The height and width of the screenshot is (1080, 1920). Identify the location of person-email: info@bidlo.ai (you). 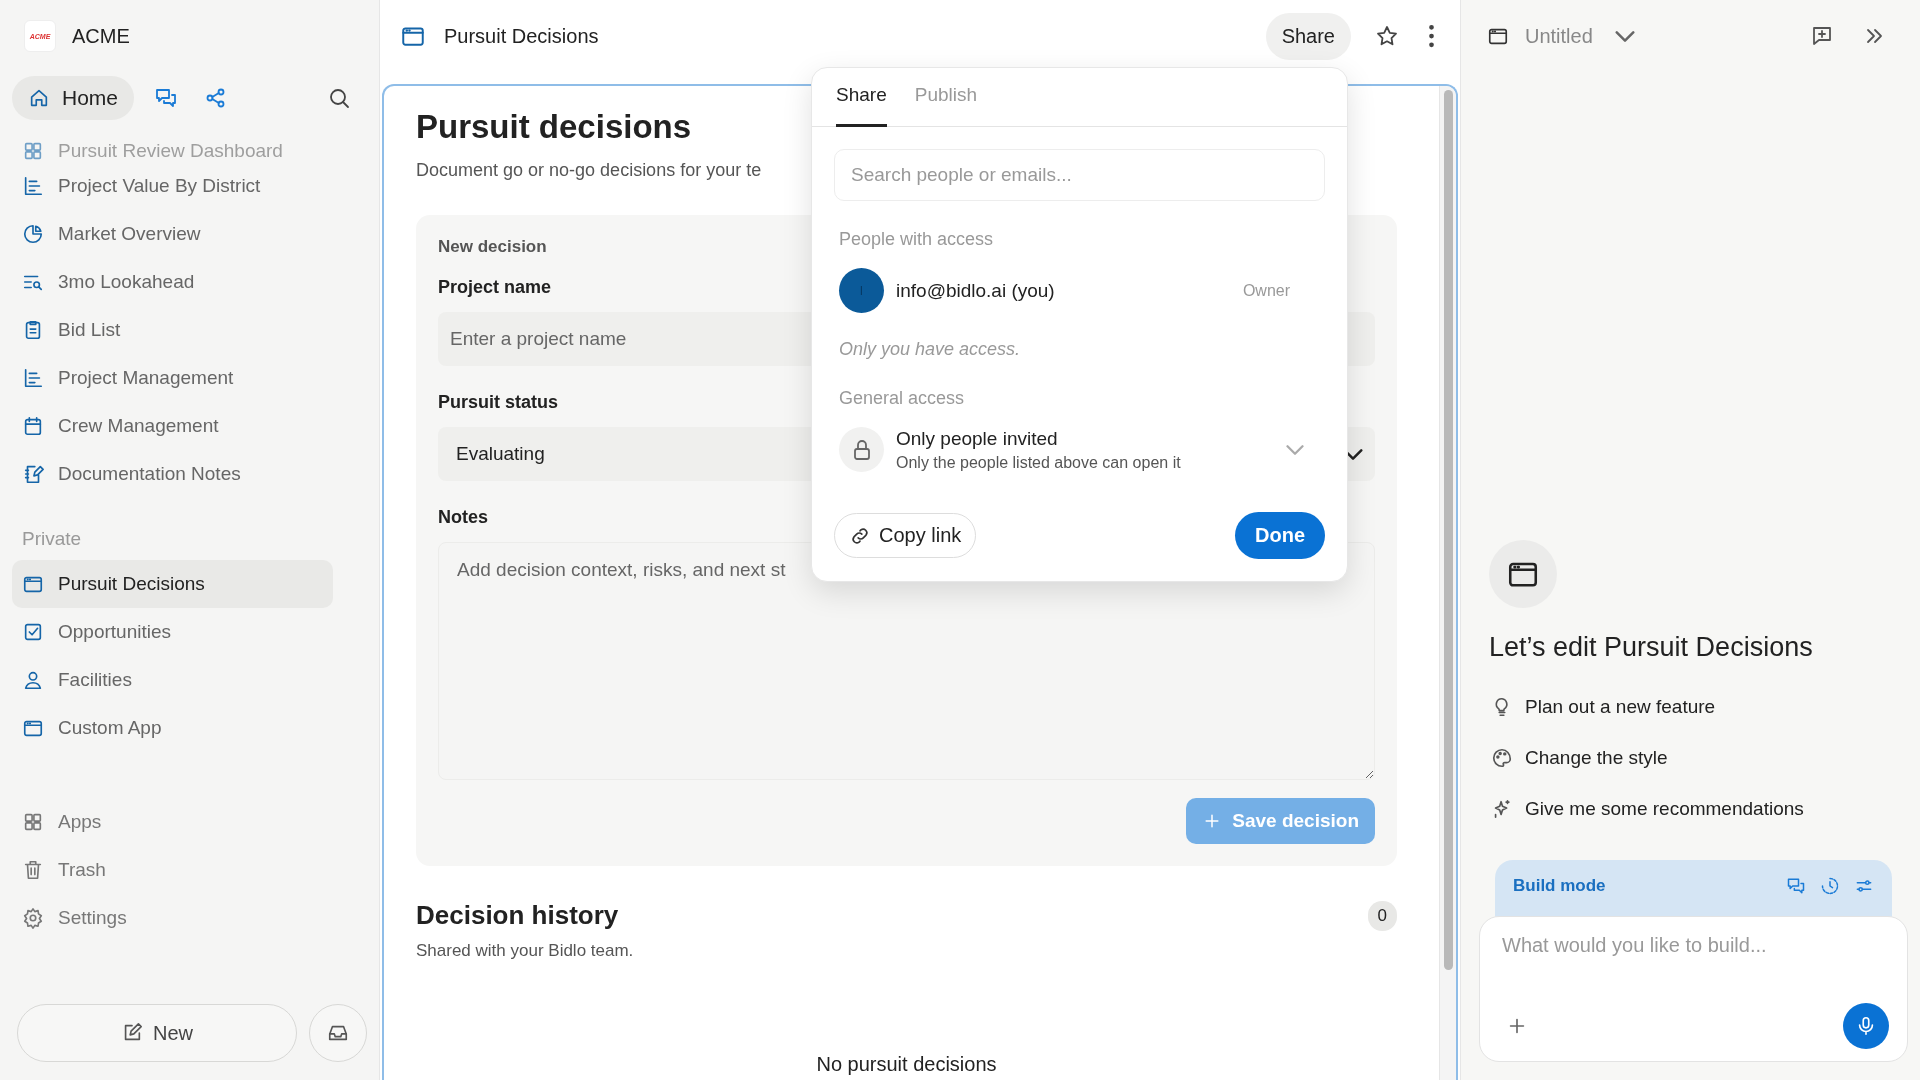
(976, 290).